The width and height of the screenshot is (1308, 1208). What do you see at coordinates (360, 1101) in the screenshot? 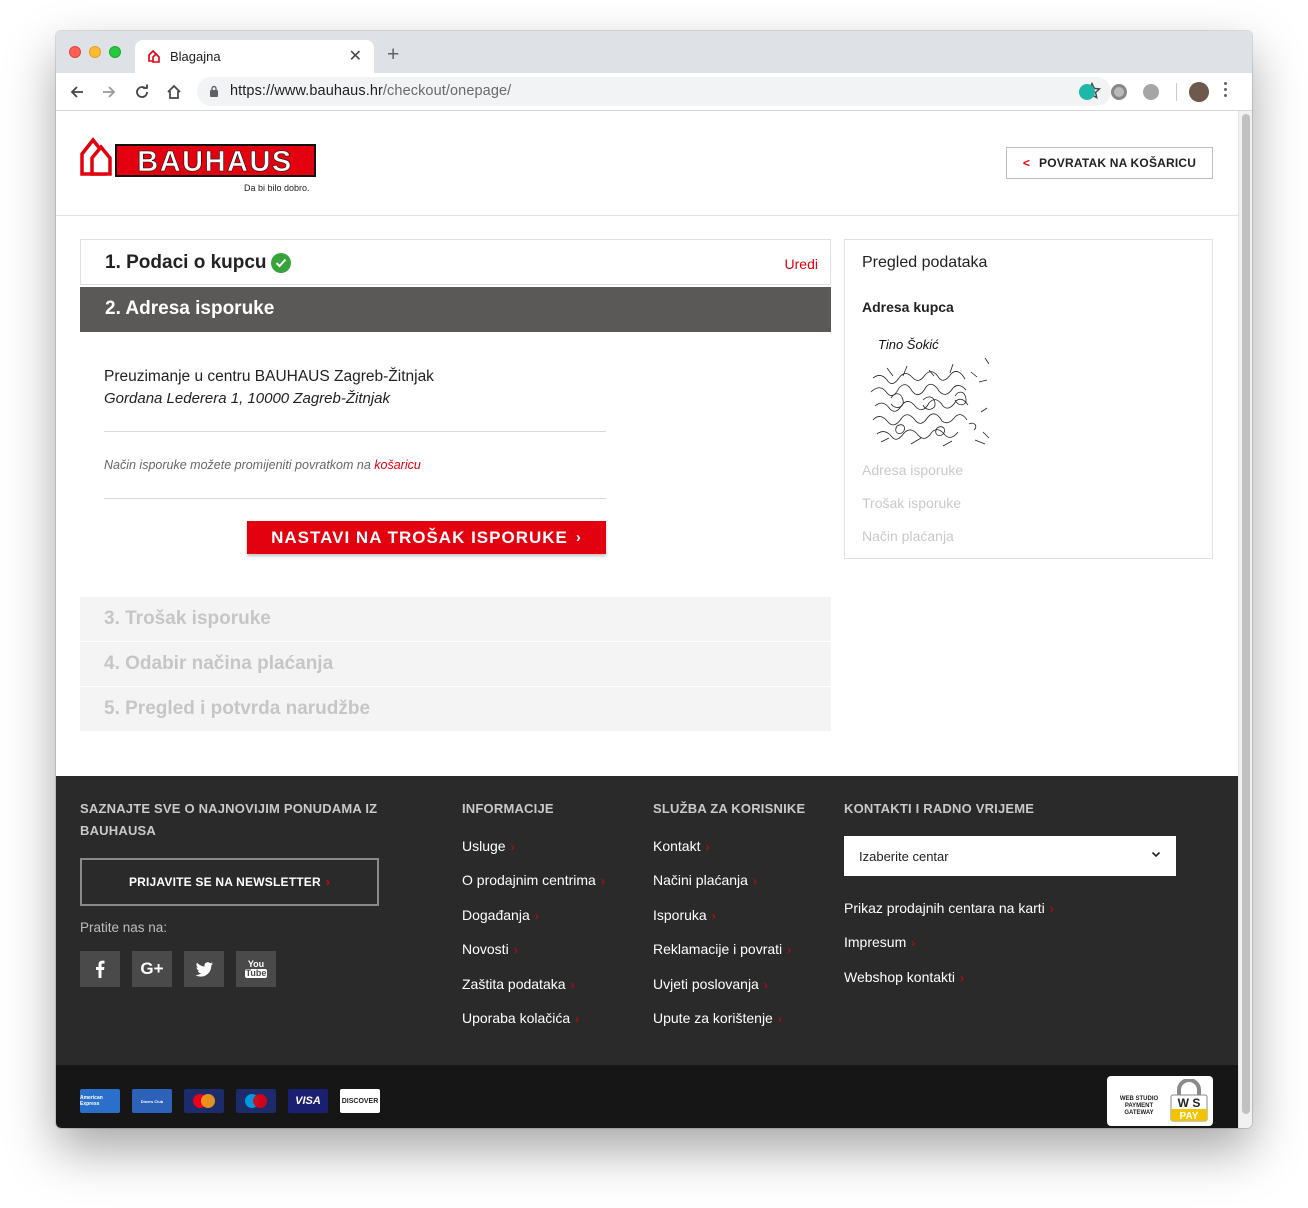
I see `discover-card-icon: DISCOVER` at bounding box center [360, 1101].